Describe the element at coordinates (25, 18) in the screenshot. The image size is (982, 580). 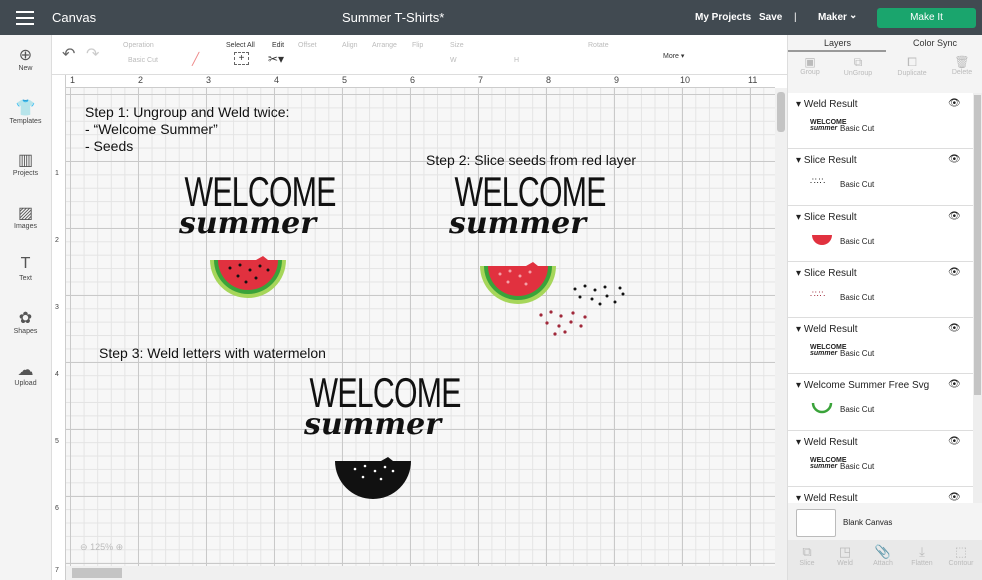
I see `hamburger-menu-icon` at that location.